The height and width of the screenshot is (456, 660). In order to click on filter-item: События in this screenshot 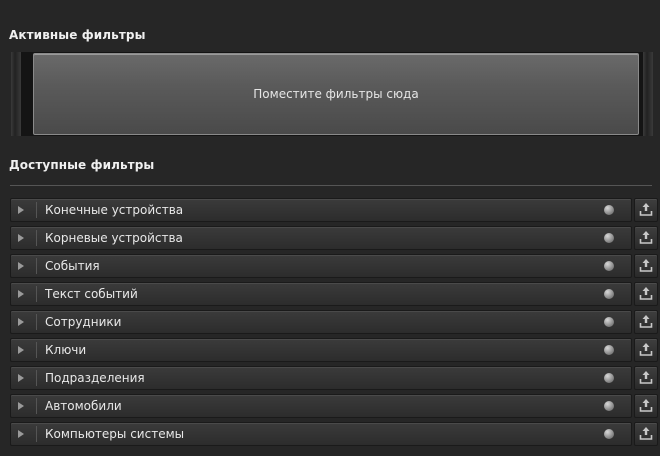, I will do `click(321, 266)`.